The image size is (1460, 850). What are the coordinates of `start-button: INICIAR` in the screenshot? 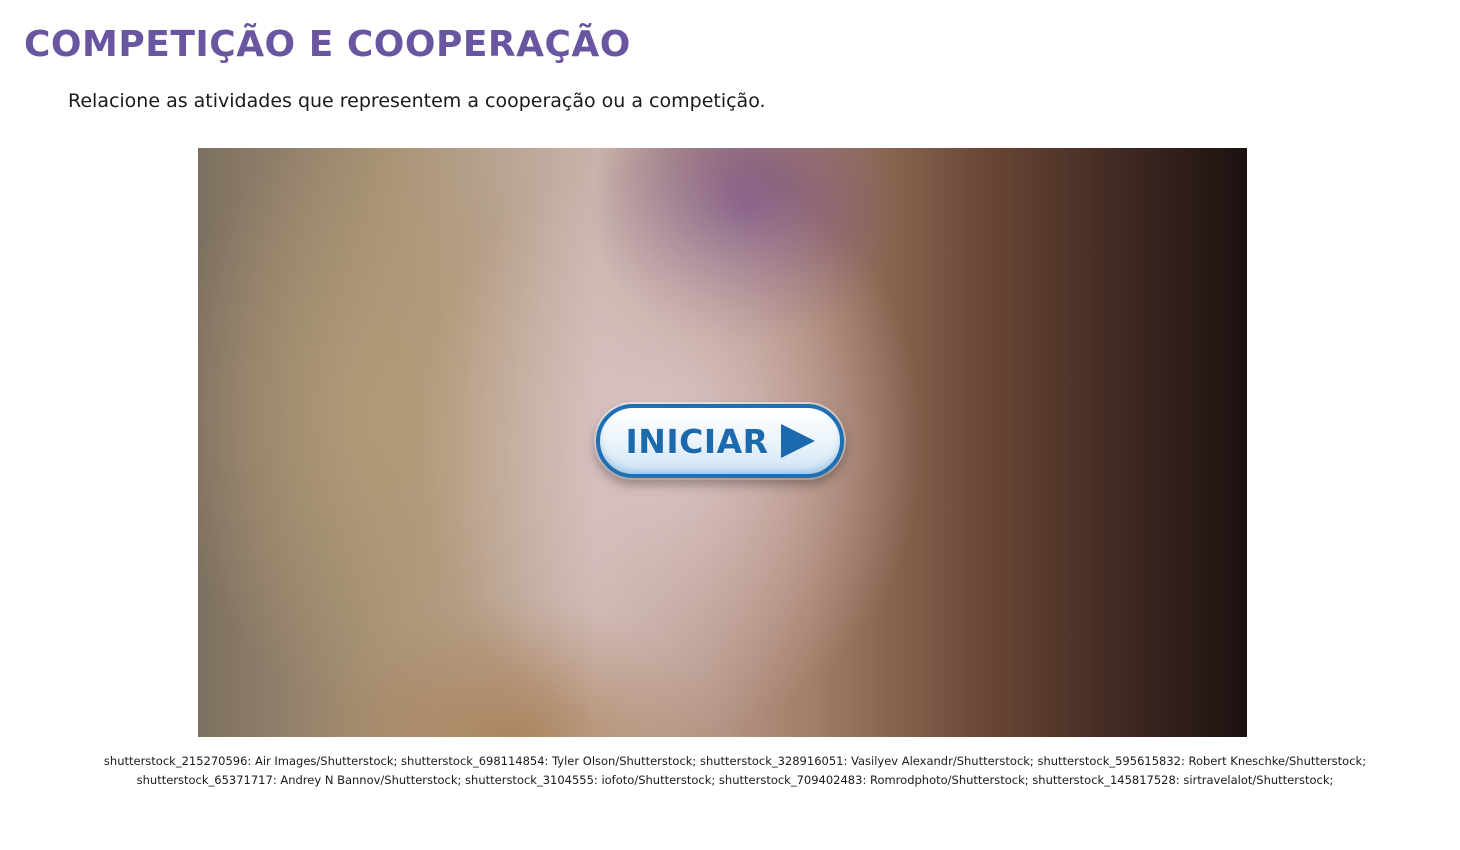 It's located at (720, 441).